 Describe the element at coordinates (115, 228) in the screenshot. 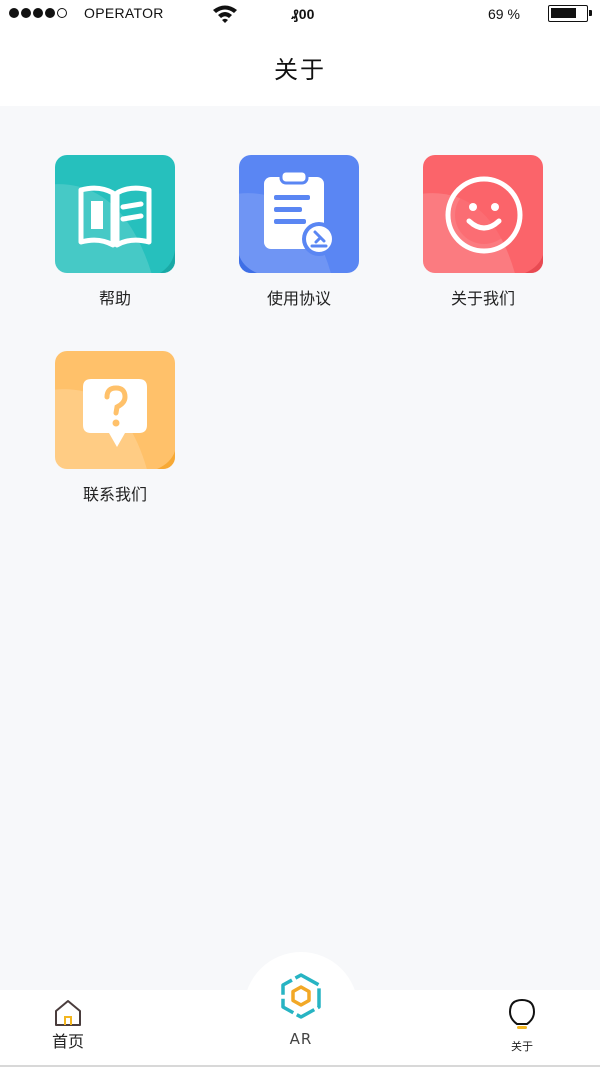

I see `book-icon` at that location.